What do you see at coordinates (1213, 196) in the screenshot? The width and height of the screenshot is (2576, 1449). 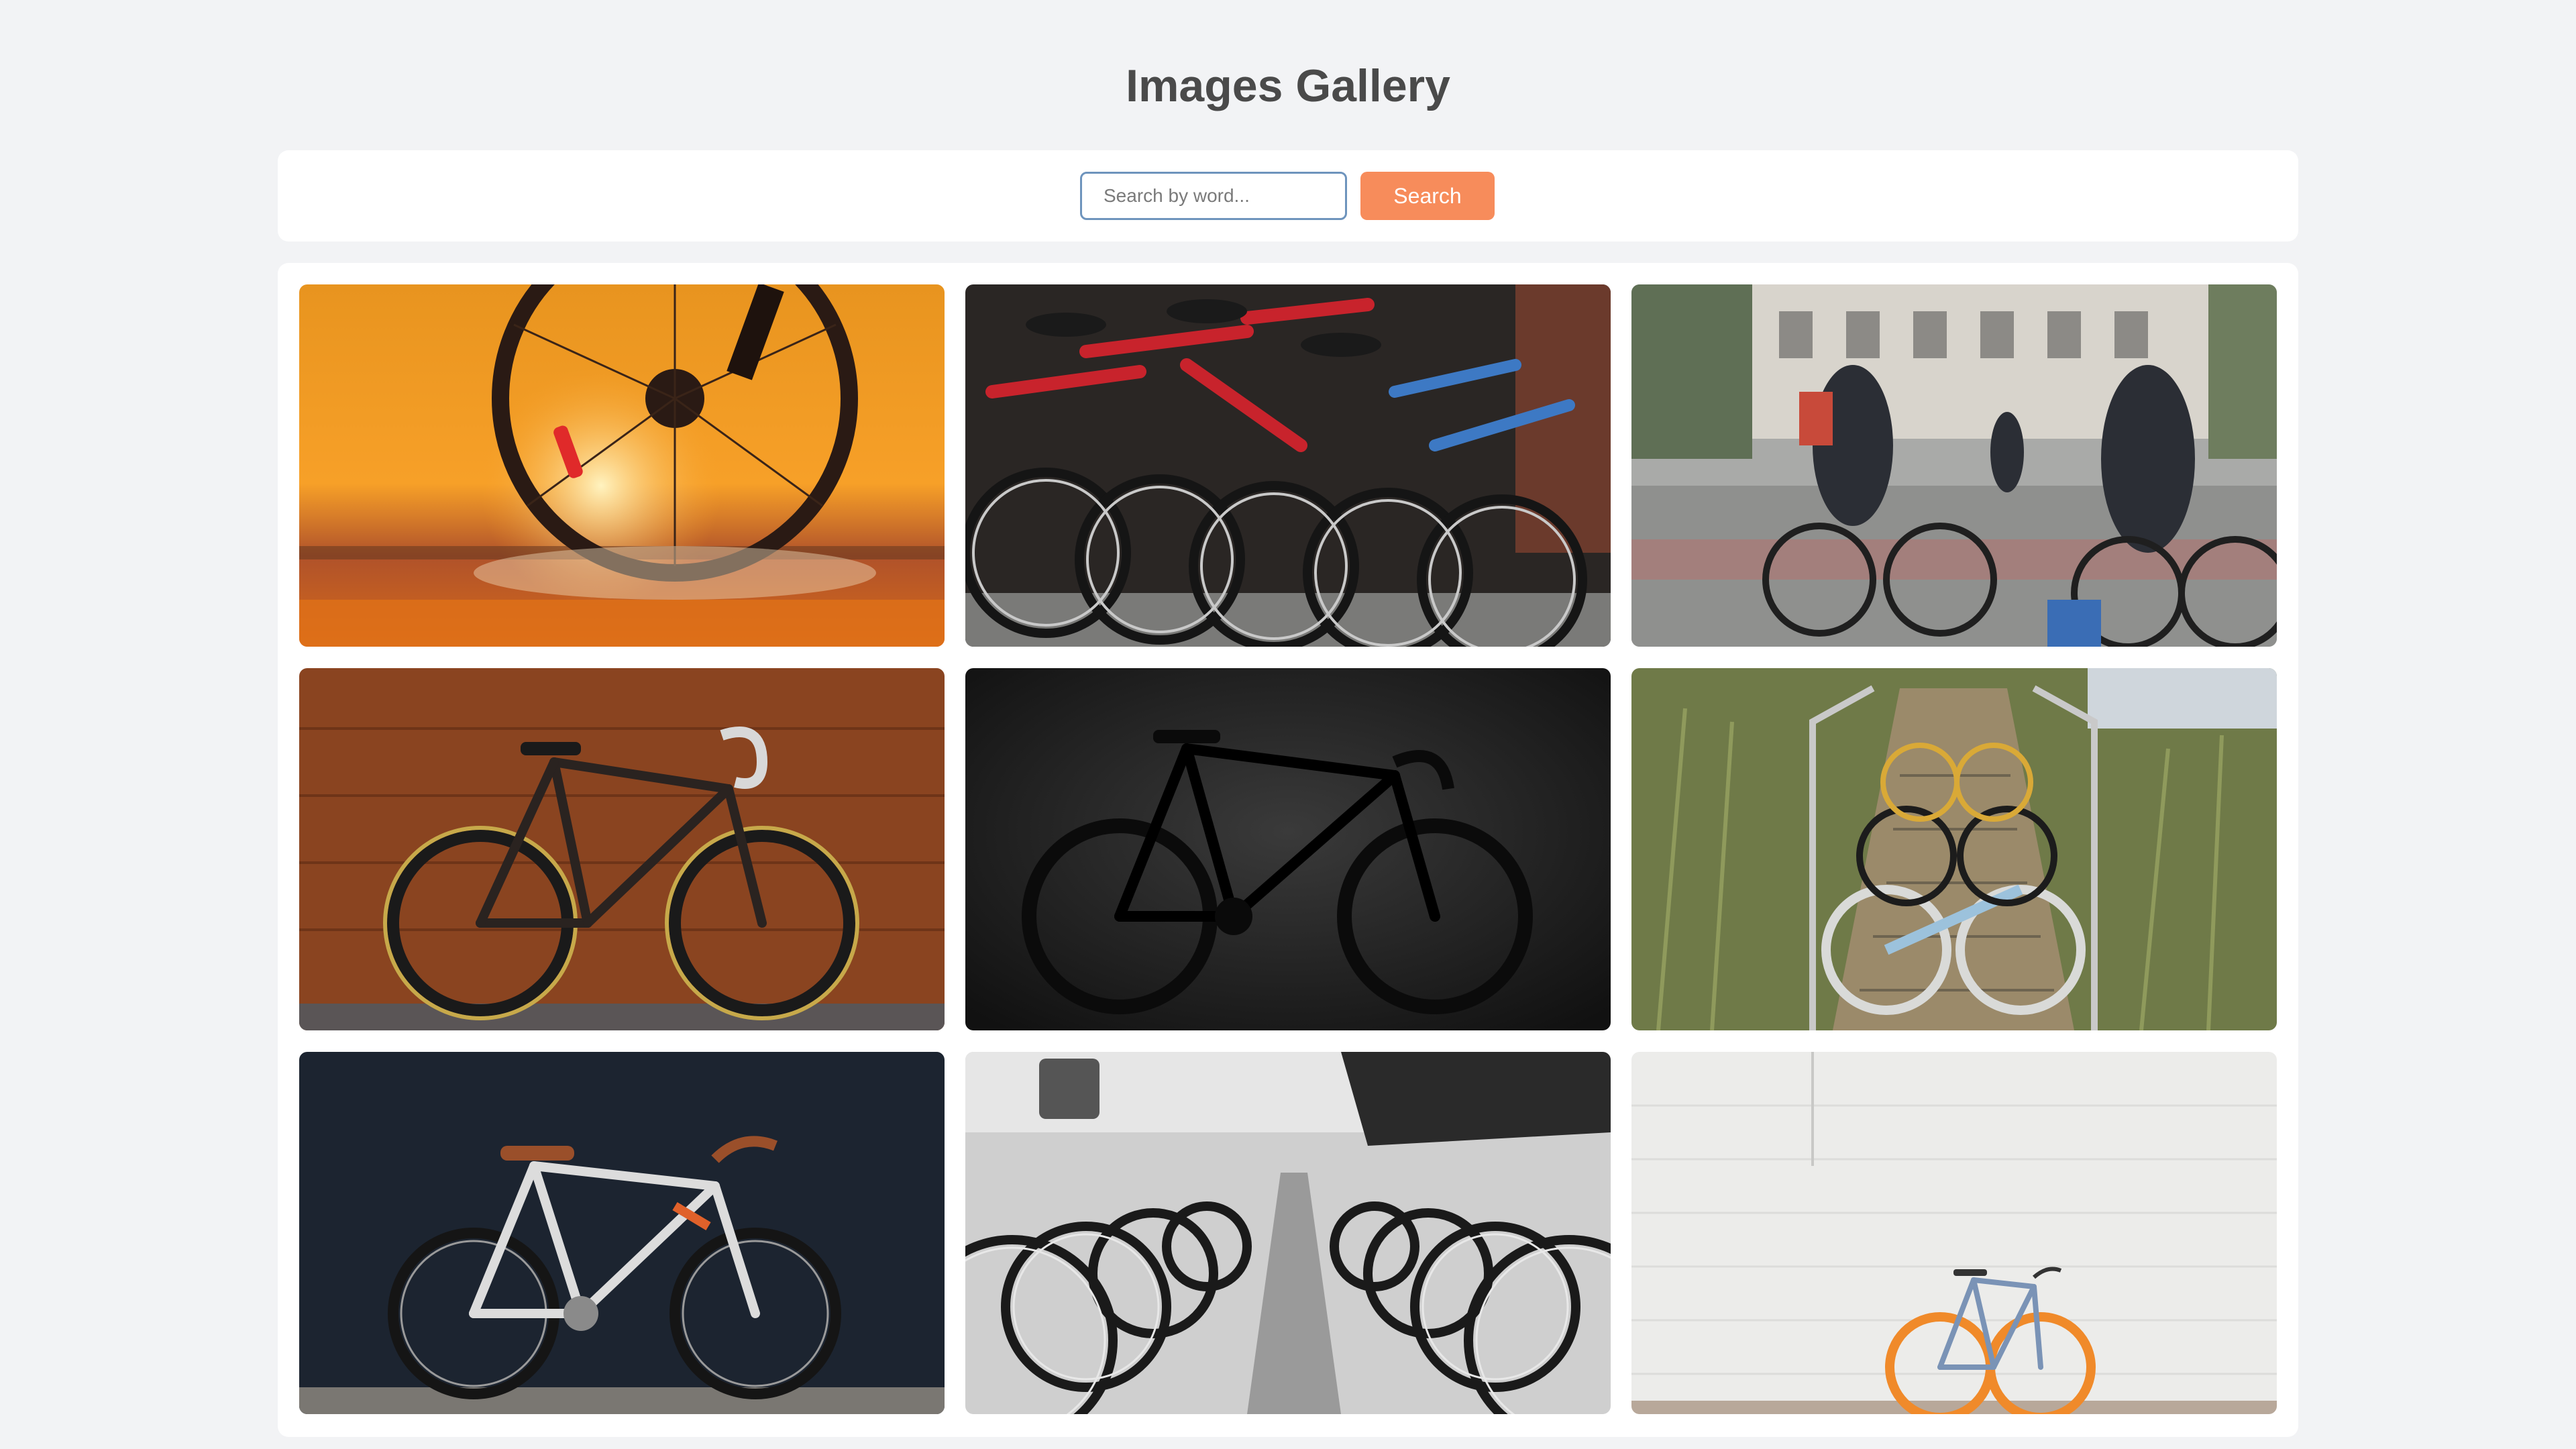 I see `search-input` at bounding box center [1213, 196].